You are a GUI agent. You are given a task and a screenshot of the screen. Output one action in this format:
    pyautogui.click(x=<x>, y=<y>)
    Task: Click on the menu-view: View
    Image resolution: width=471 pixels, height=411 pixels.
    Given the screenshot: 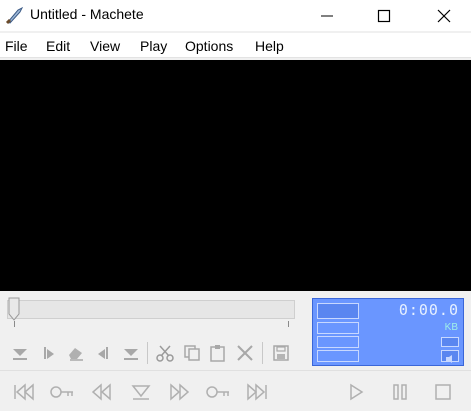 What is the action you would take?
    pyautogui.click(x=105, y=46)
    